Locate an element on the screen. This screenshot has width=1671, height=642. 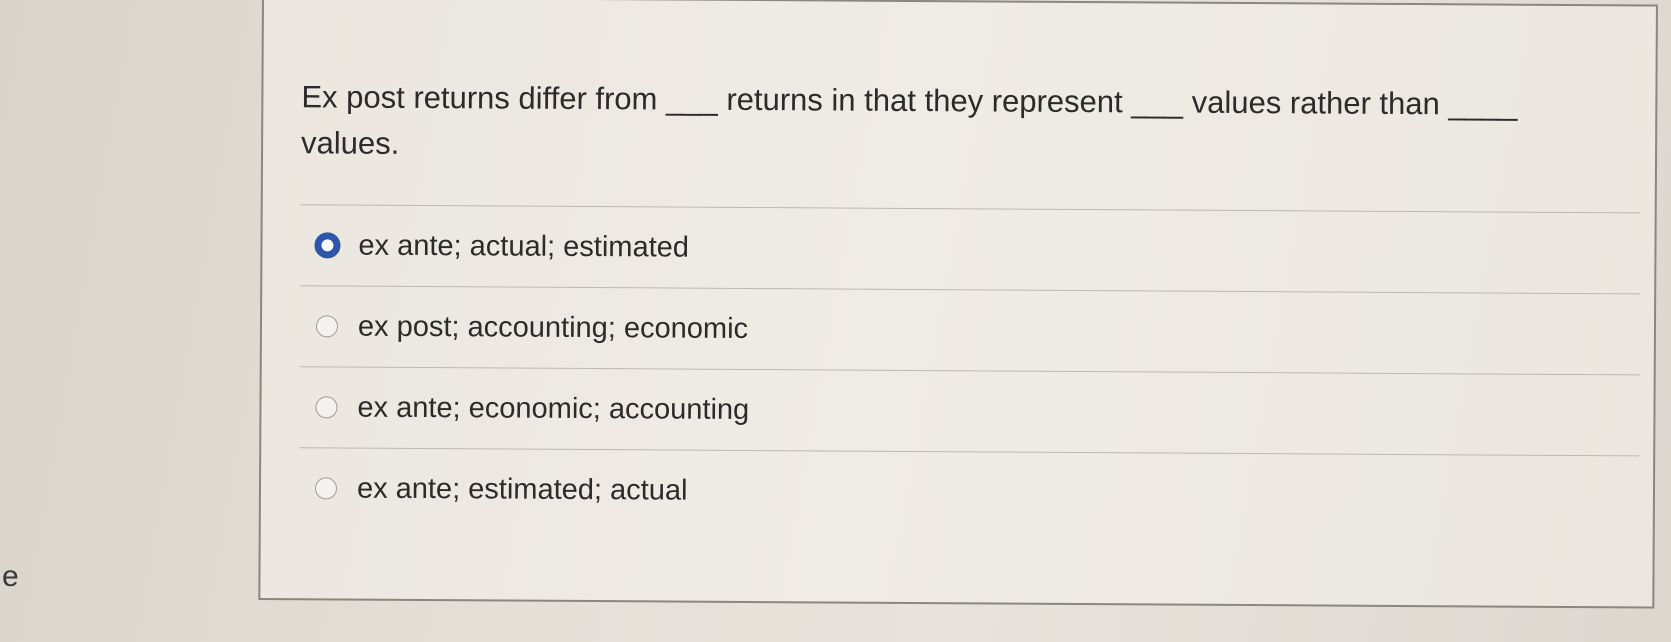
cropped-side-text: e is located at coordinates (10, 576).